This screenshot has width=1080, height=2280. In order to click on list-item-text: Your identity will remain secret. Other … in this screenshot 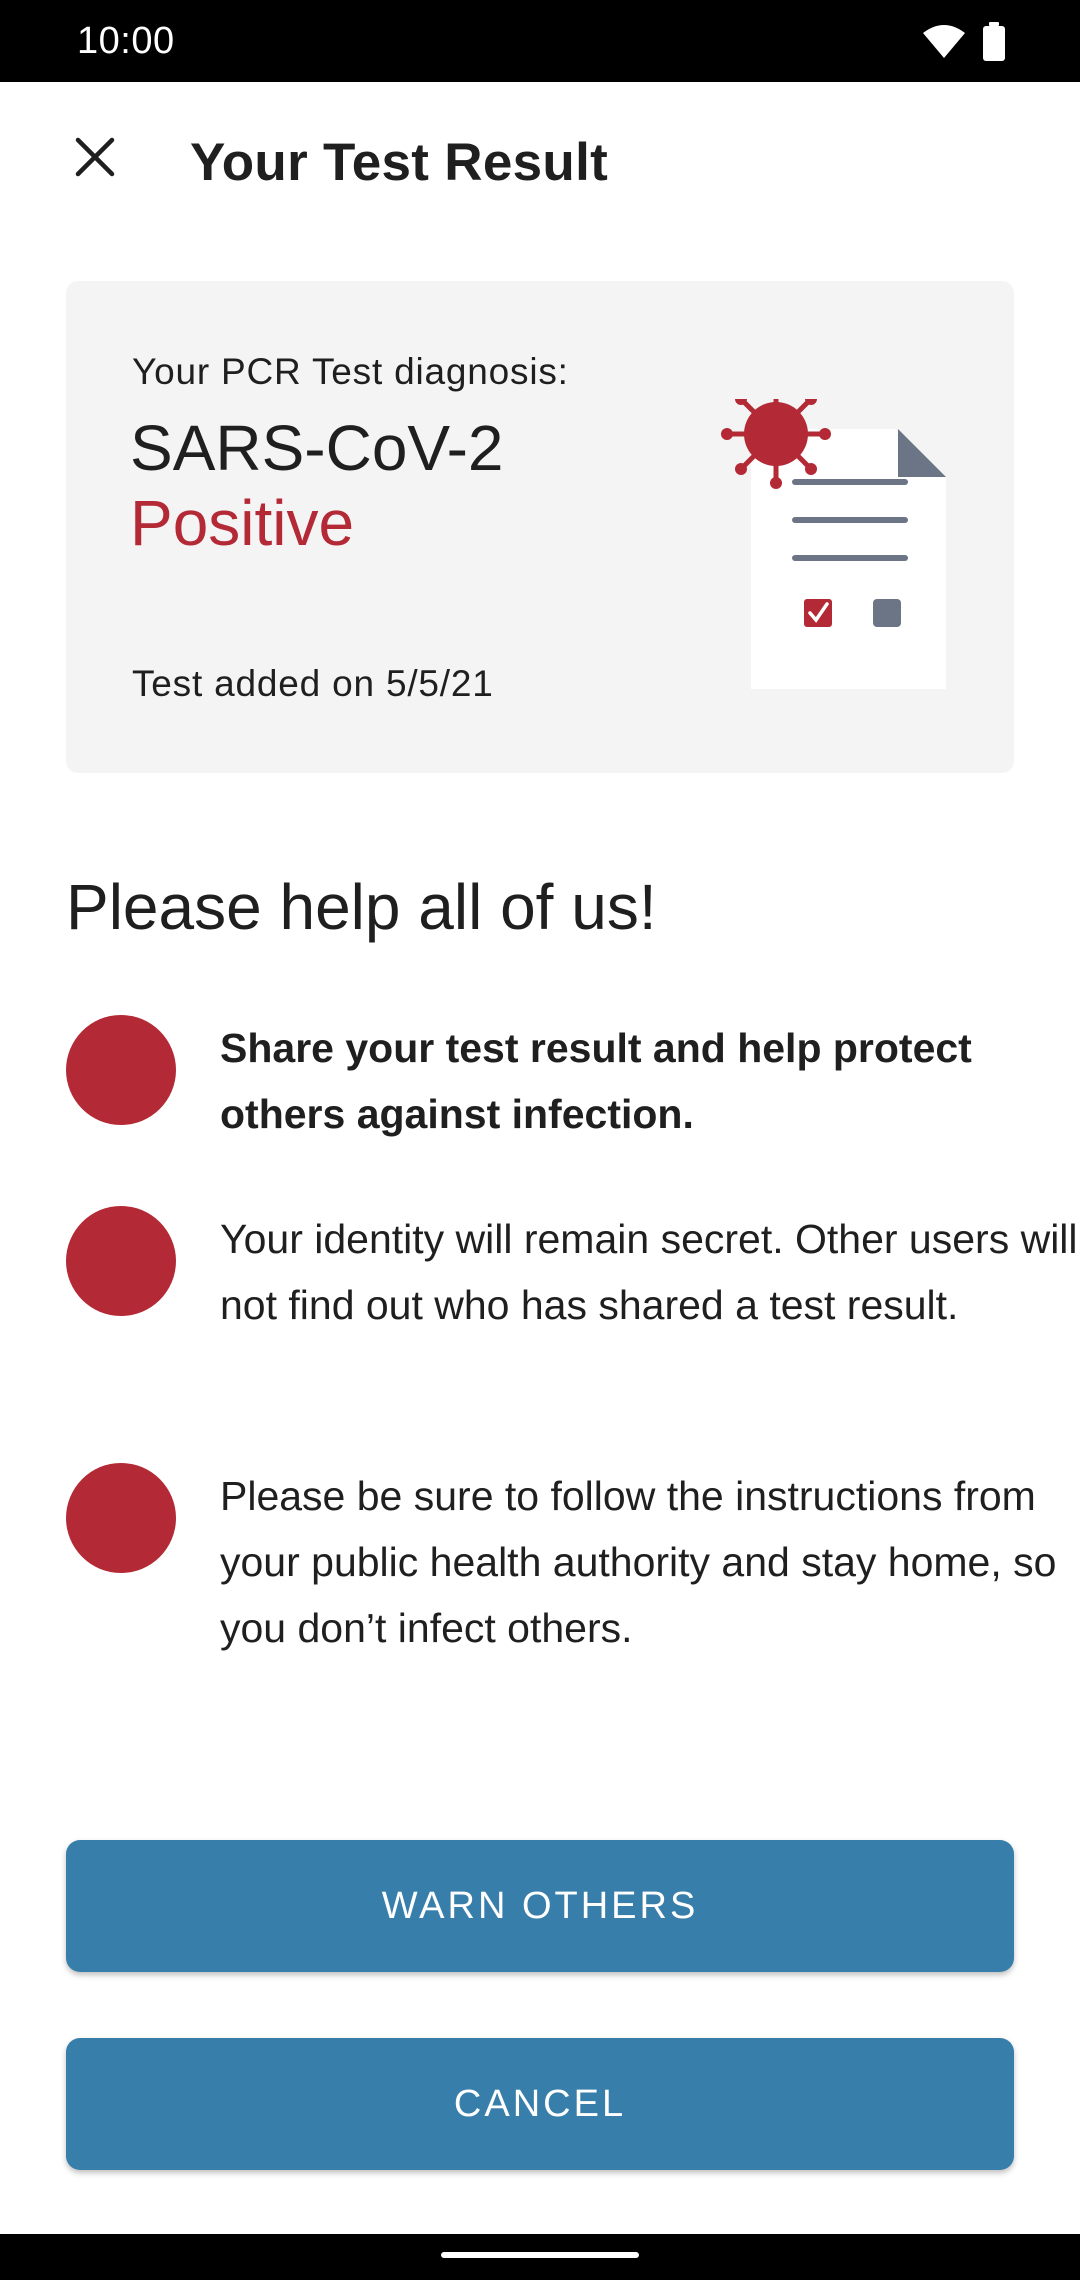, I will do `click(649, 1272)`.